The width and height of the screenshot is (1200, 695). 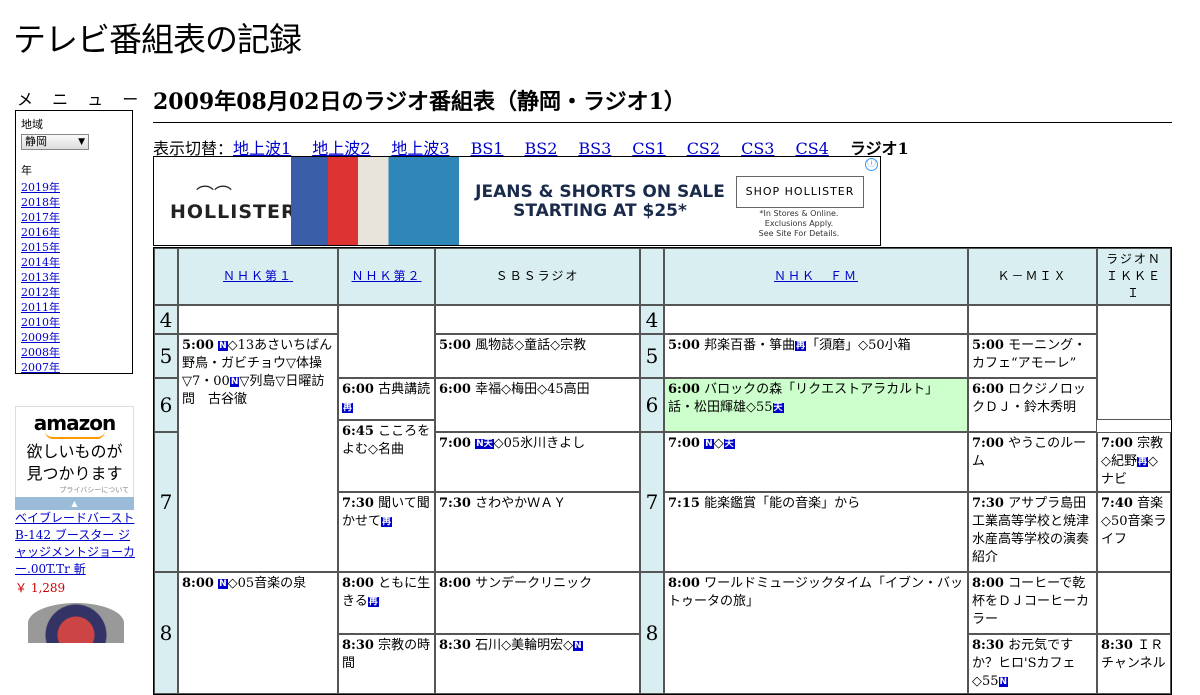 I want to click on program-cell: 7:00 N◇天, so click(x=816, y=462).